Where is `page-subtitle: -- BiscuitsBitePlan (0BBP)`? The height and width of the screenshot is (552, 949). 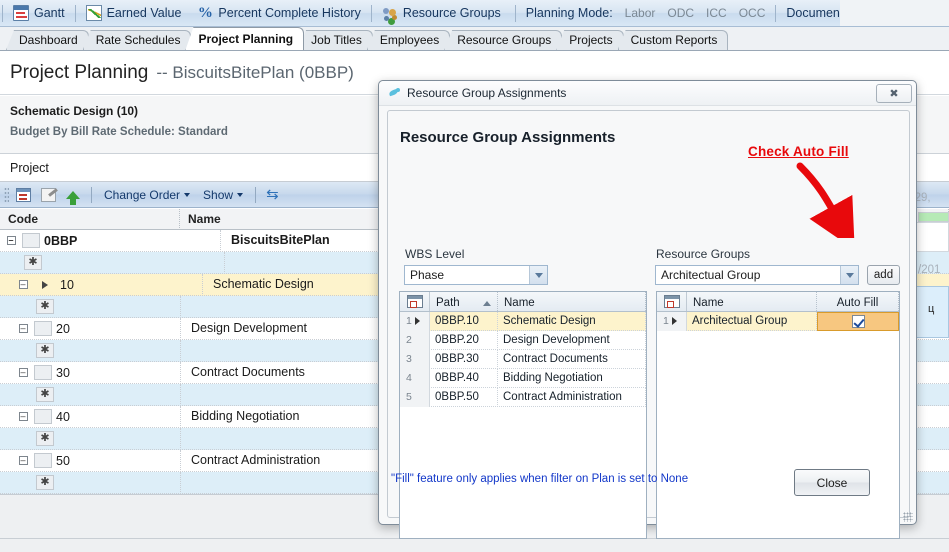 page-subtitle: -- BiscuitsBitePlan (0BBP) is located at coordinates (255, 72).